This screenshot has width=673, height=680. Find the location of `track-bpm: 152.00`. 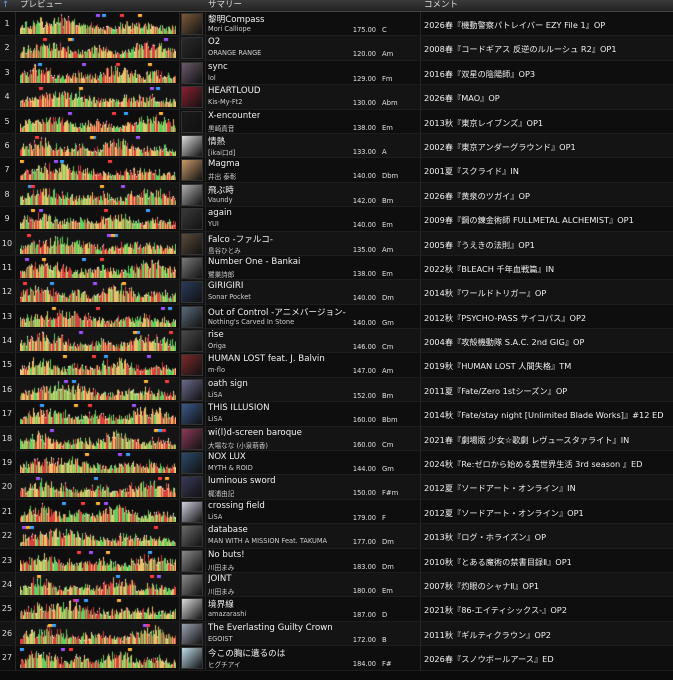

track-bpm: 152.00 is located at coordinates (364, 395).